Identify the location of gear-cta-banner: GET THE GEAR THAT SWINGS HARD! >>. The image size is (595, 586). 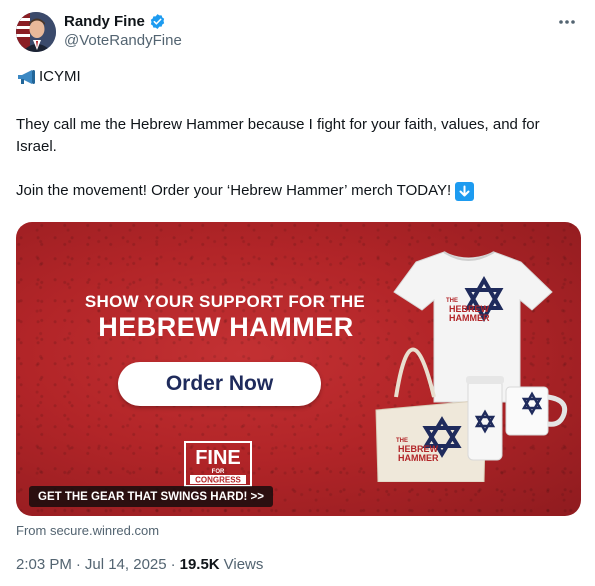
(151, 496).